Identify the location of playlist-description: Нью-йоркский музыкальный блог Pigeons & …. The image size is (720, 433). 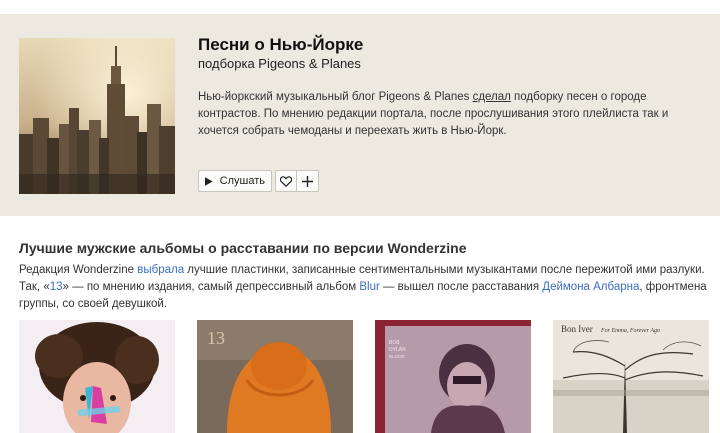
(448, 114).